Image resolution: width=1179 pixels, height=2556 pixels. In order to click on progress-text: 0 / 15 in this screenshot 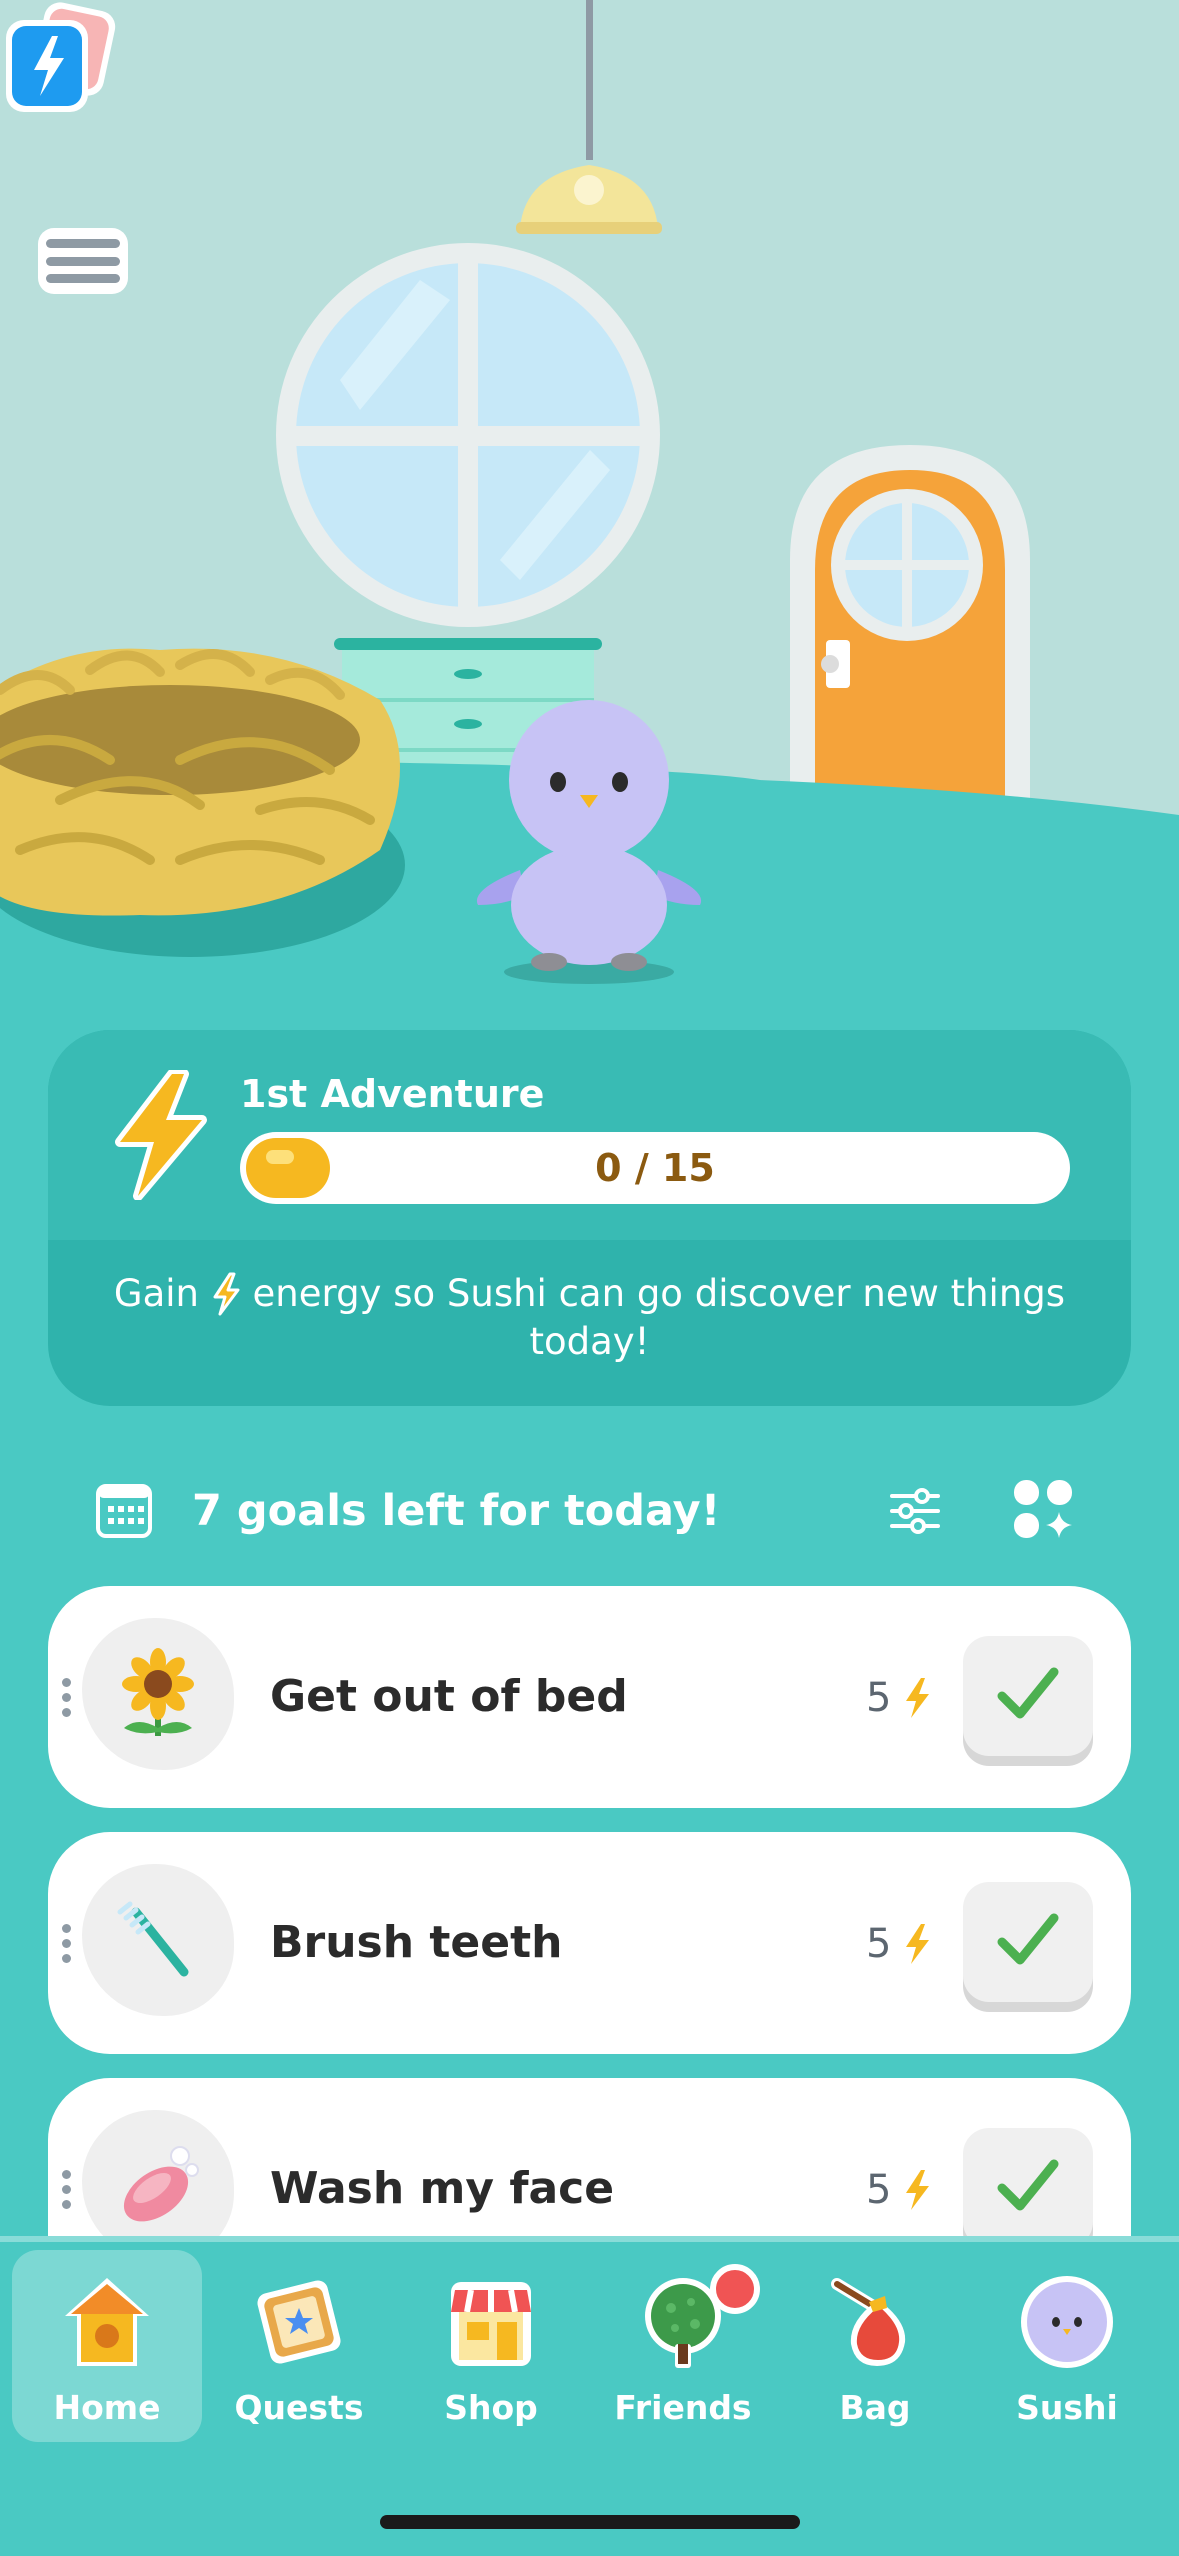, I will do `click(655, 1168)`.